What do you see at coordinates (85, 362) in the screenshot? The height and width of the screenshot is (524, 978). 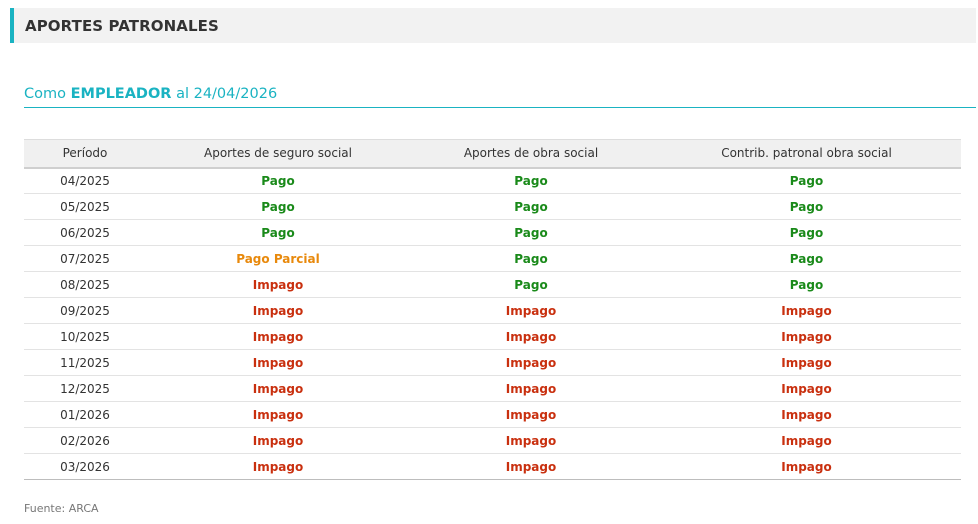 I see `row-period: 11/2025` at bounding box center [85, 362].